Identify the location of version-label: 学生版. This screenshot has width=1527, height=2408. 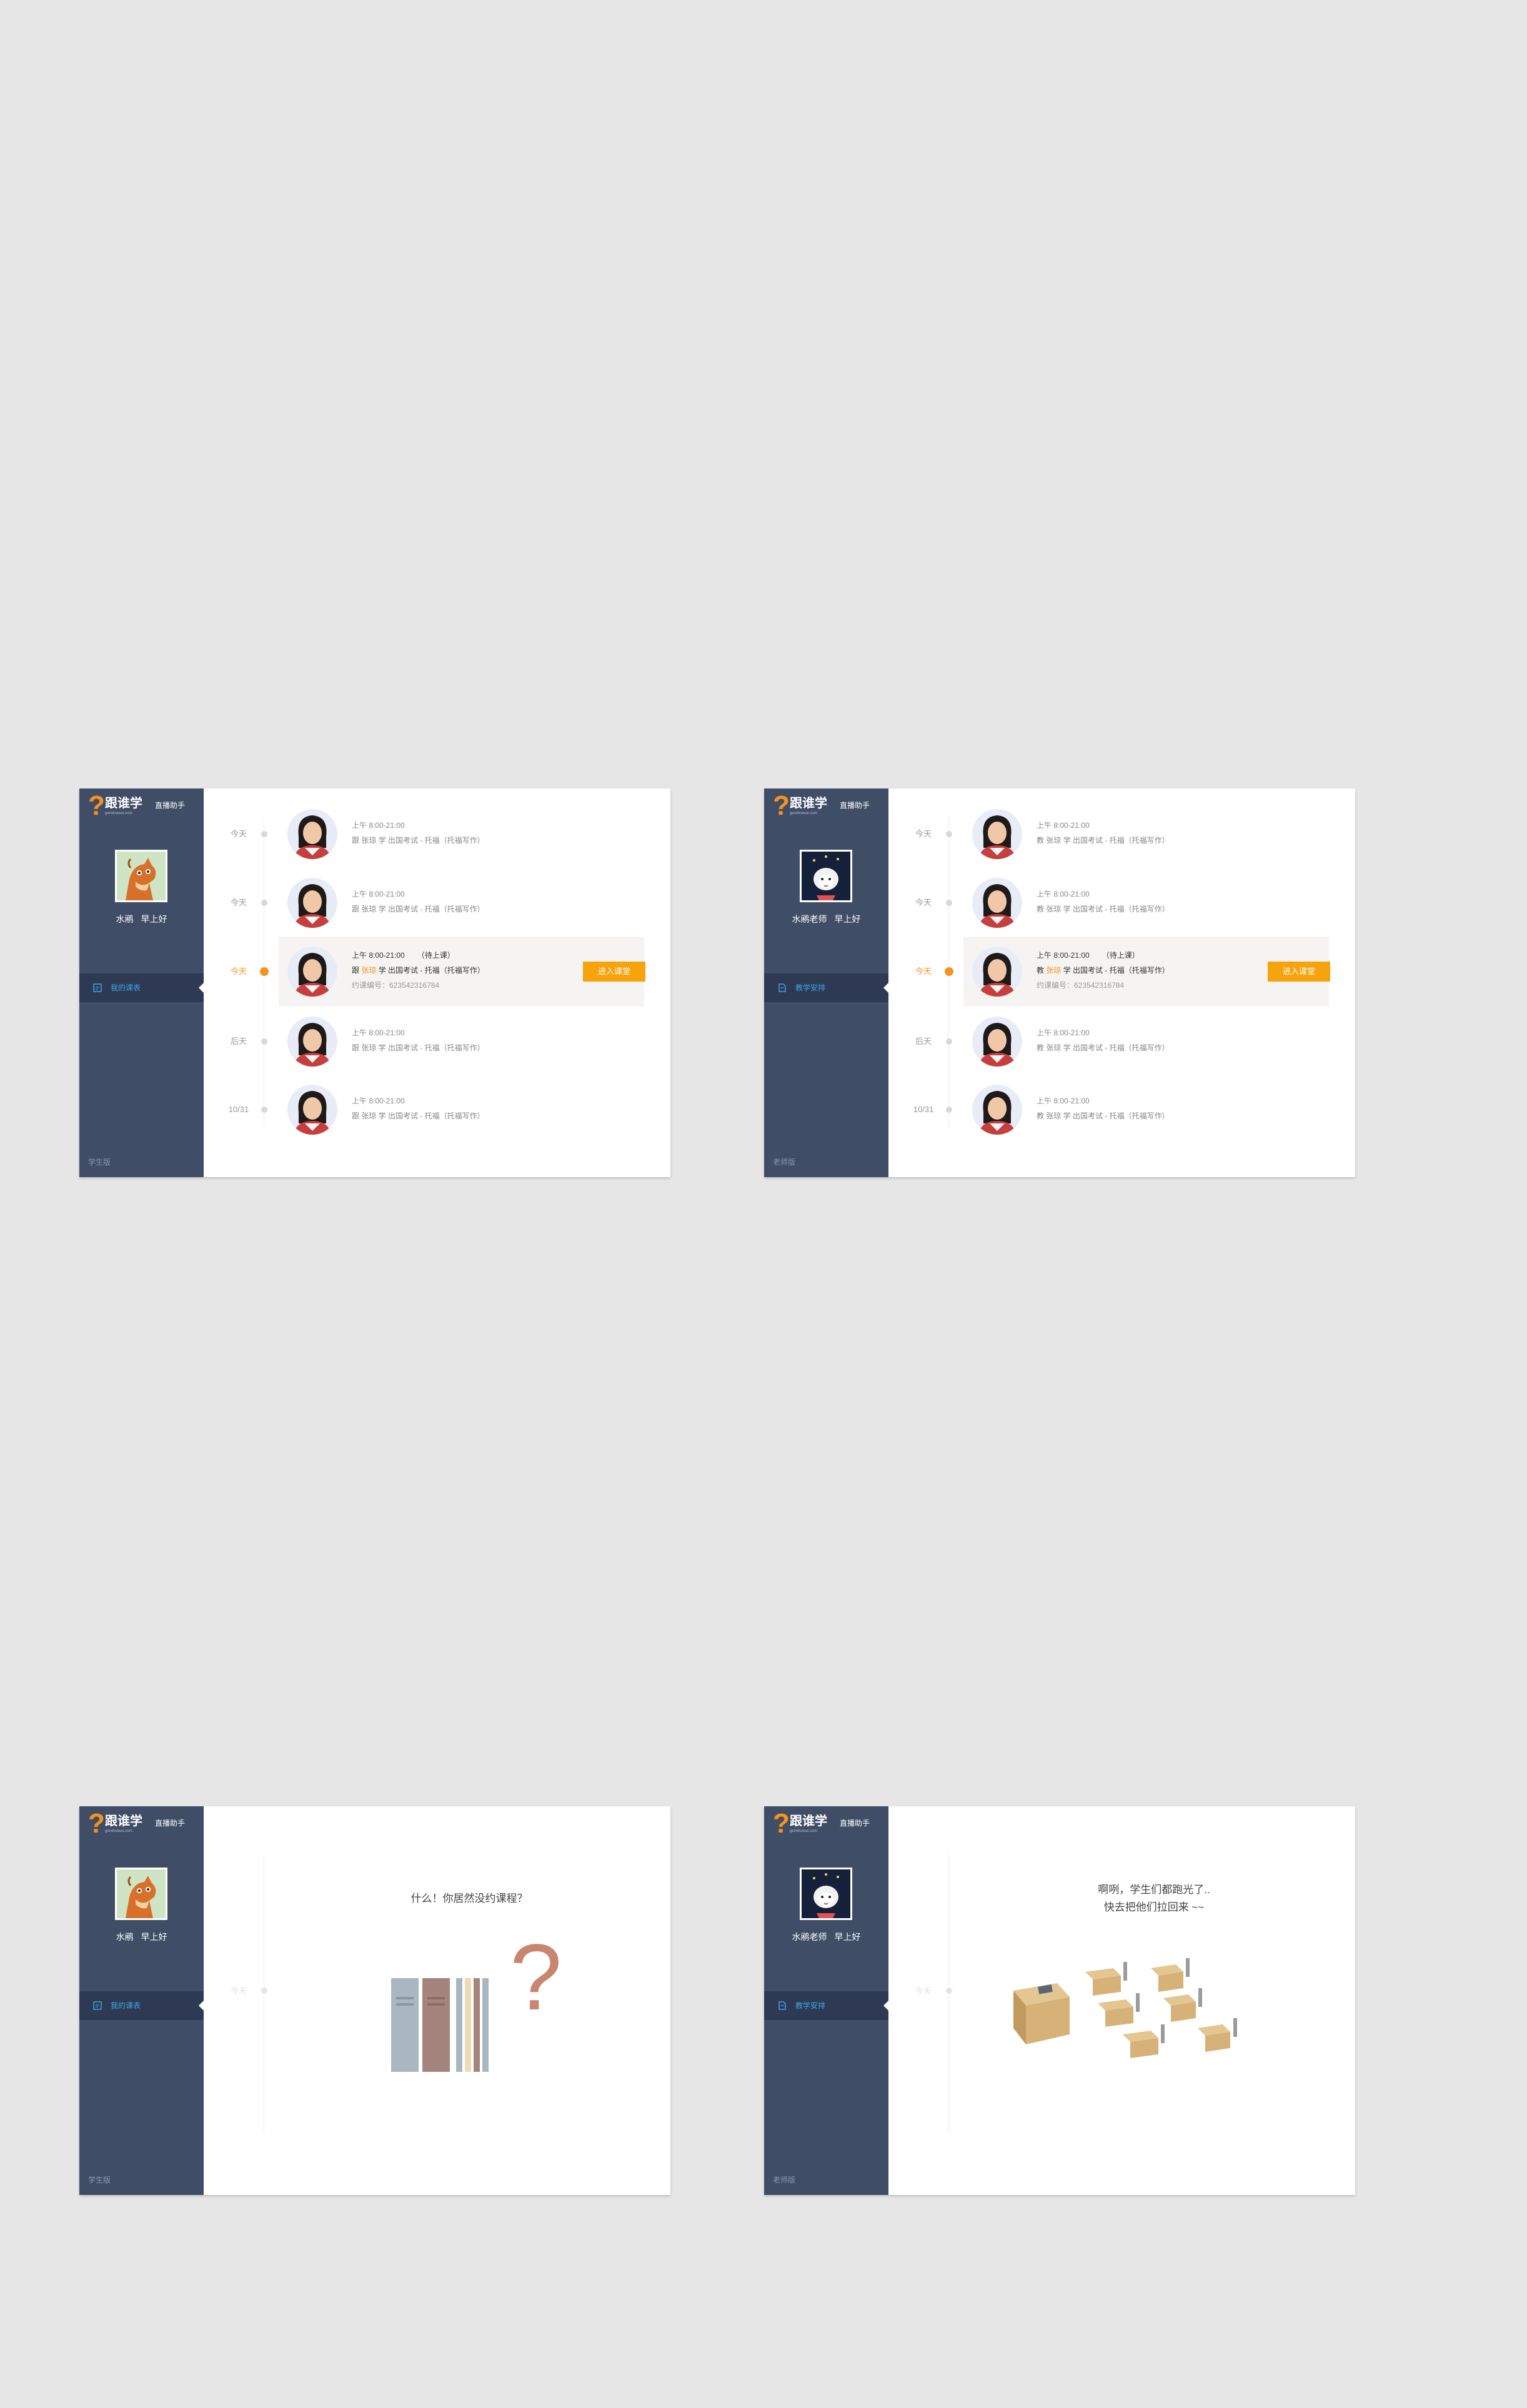
(100, 1162).